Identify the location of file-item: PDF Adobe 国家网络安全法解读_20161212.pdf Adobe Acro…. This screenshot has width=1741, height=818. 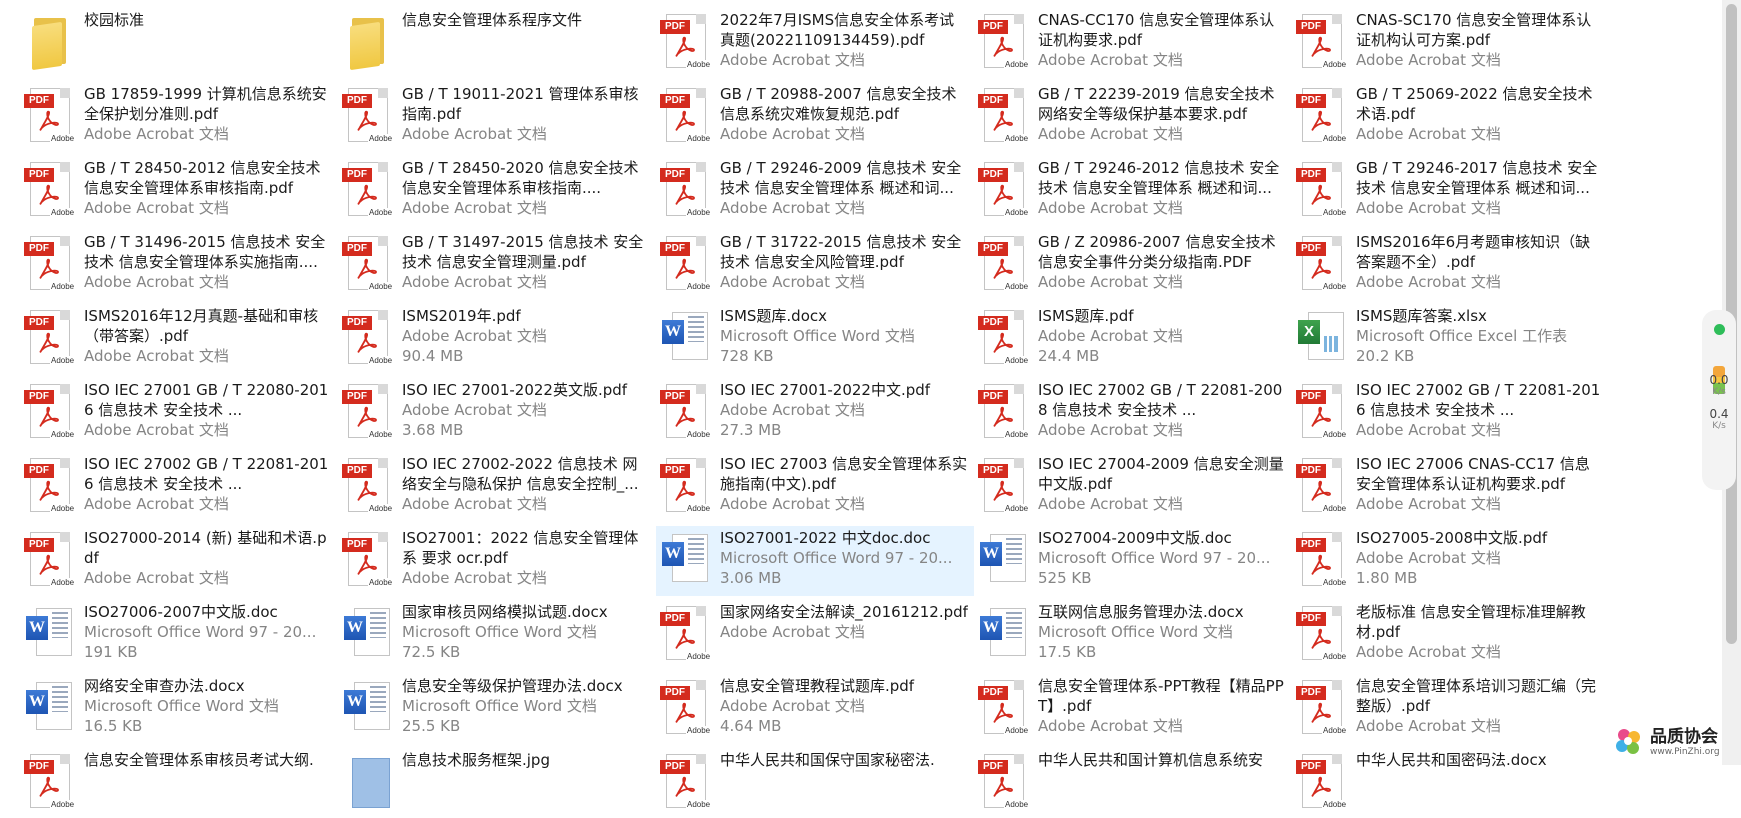
(815, 635).